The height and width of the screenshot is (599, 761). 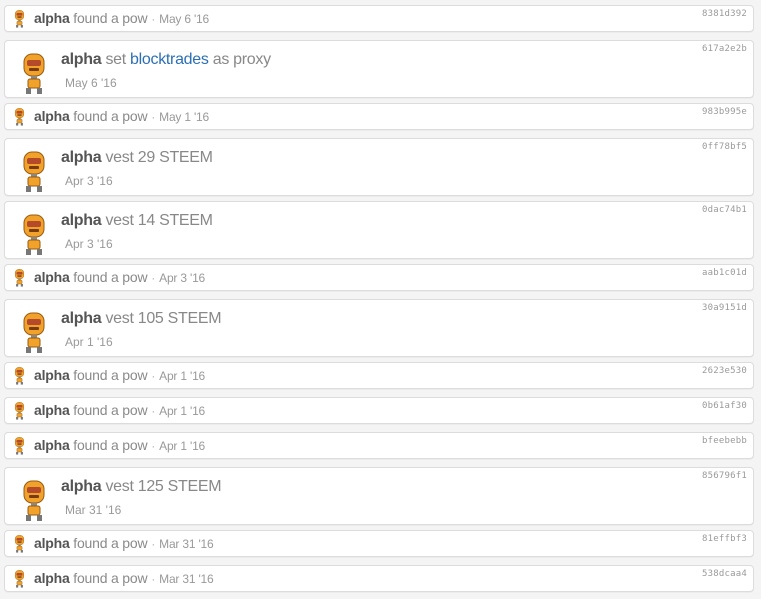 I want to click on transaction-hash-link: 856796f1, so click(x=724, y=476).